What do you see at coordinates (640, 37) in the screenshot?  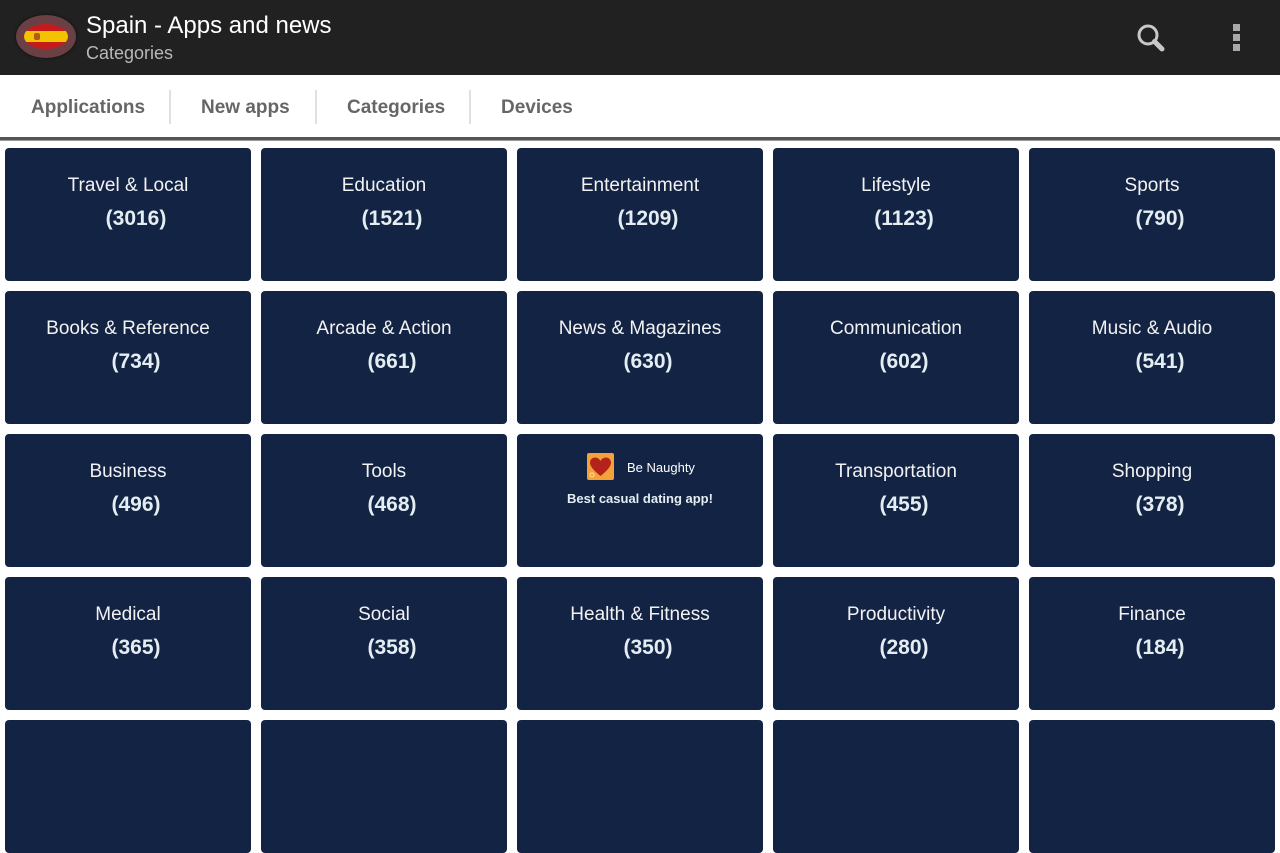 I see `action-bar: Spain - Apps and news Categories` at bounding box center [640, 37].